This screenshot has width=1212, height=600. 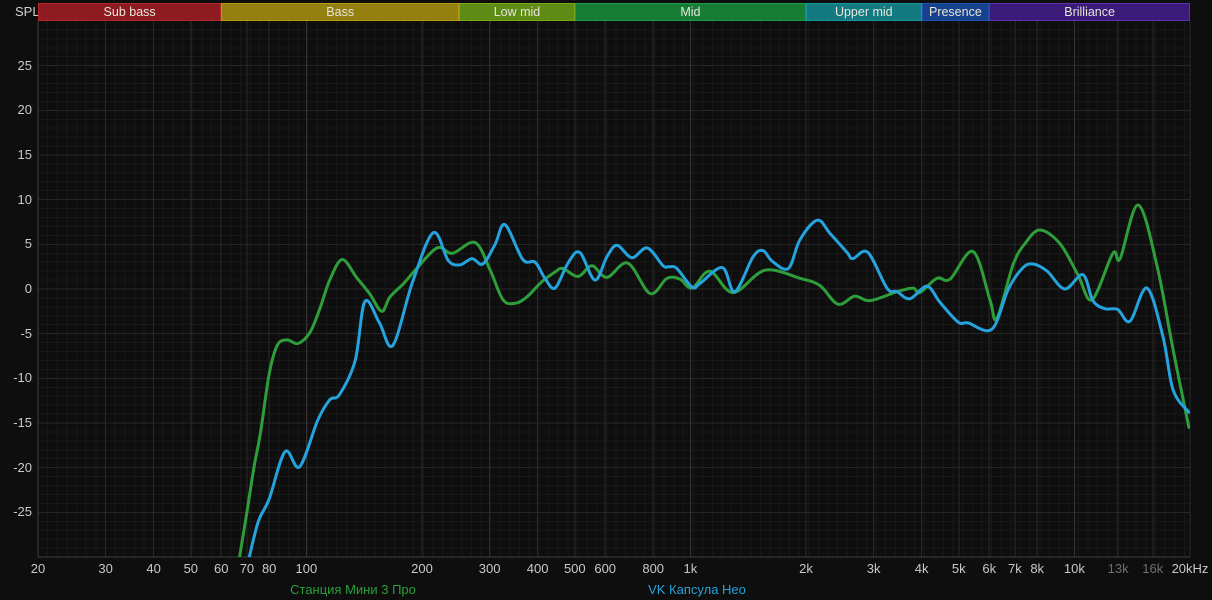 What do you see at coordinates (24, 110) in the screenshot?
I see `y-tick-label: 20` at bounding box center [24, 110].